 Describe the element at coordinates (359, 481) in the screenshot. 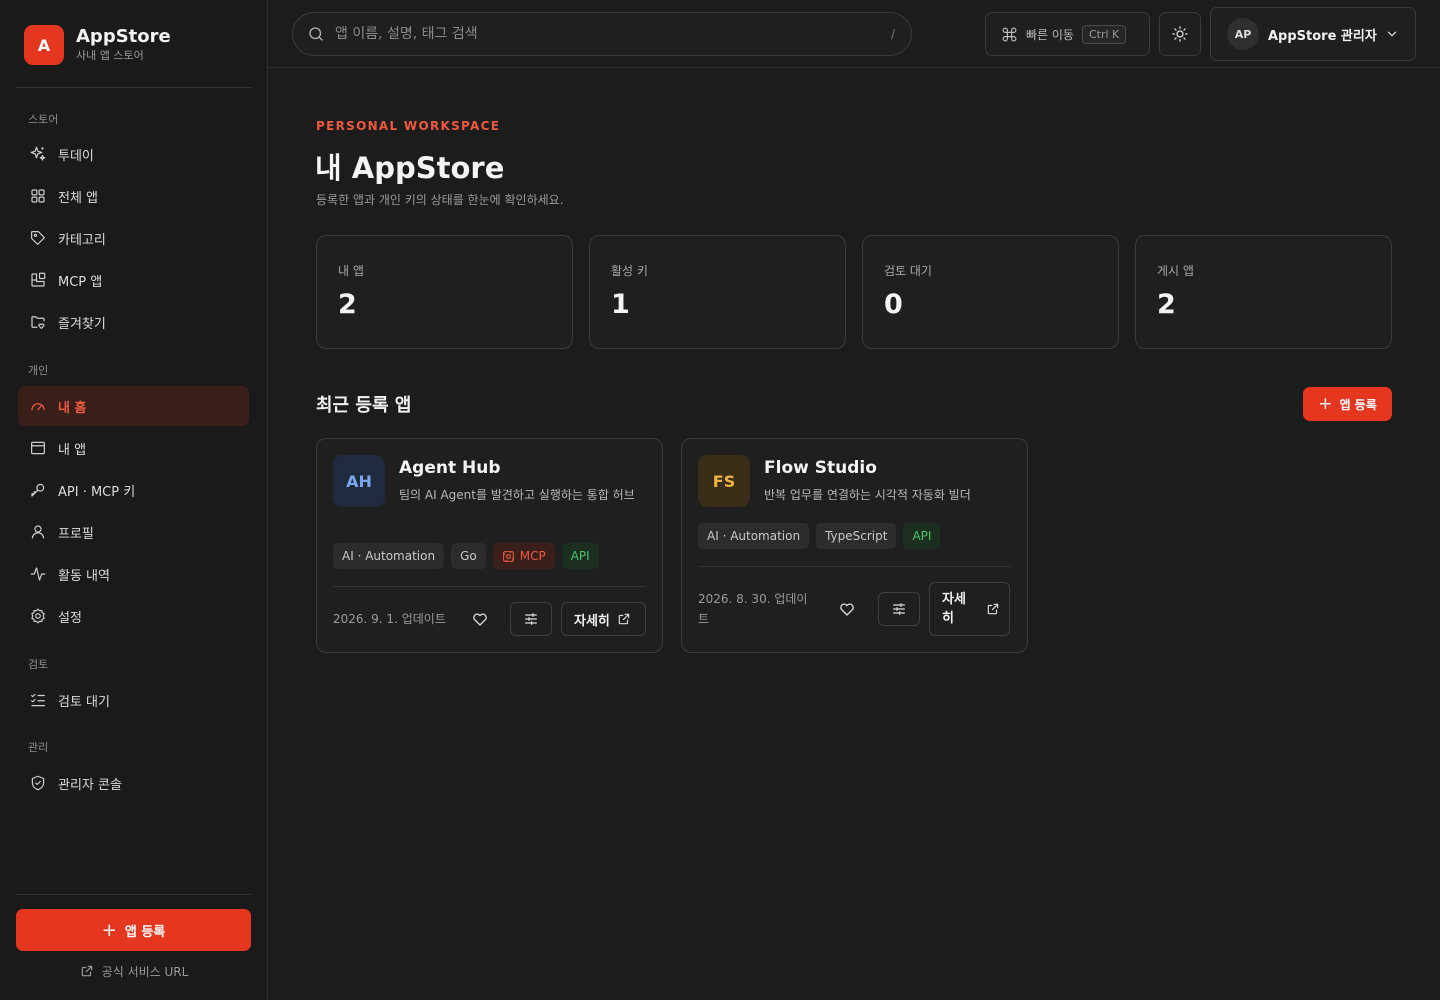

I see `app-icon: AH` at that location.